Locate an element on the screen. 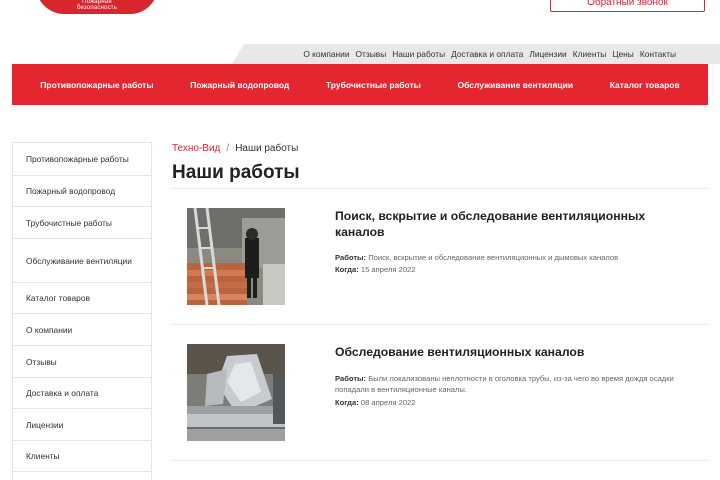  article-title: Обследование вентиляционных каналов is located at coordinates (515, 352).